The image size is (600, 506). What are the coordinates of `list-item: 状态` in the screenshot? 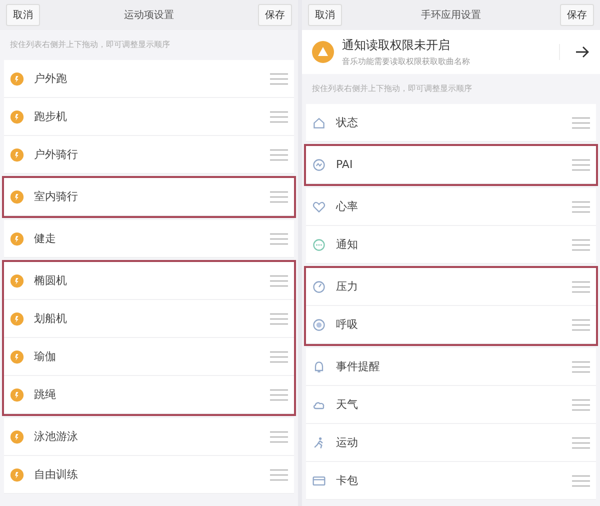 It's located at (451, 123).